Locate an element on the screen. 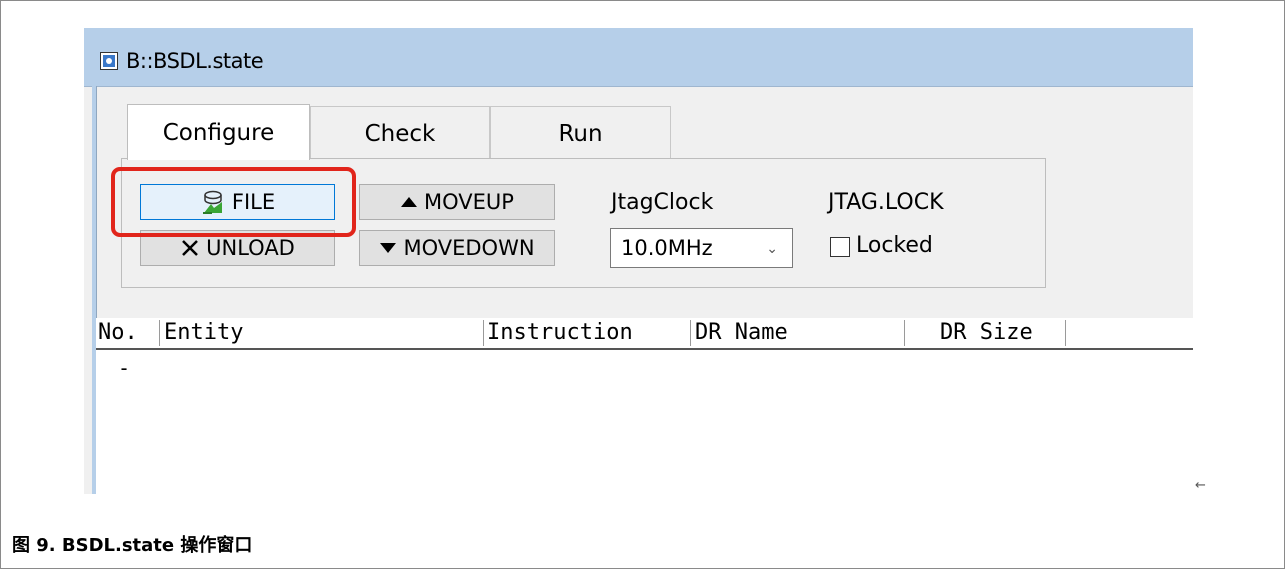 This screenshot has width=1285, height=569. jtagclock-label: JtagClock is located at coordinates (662, 202).